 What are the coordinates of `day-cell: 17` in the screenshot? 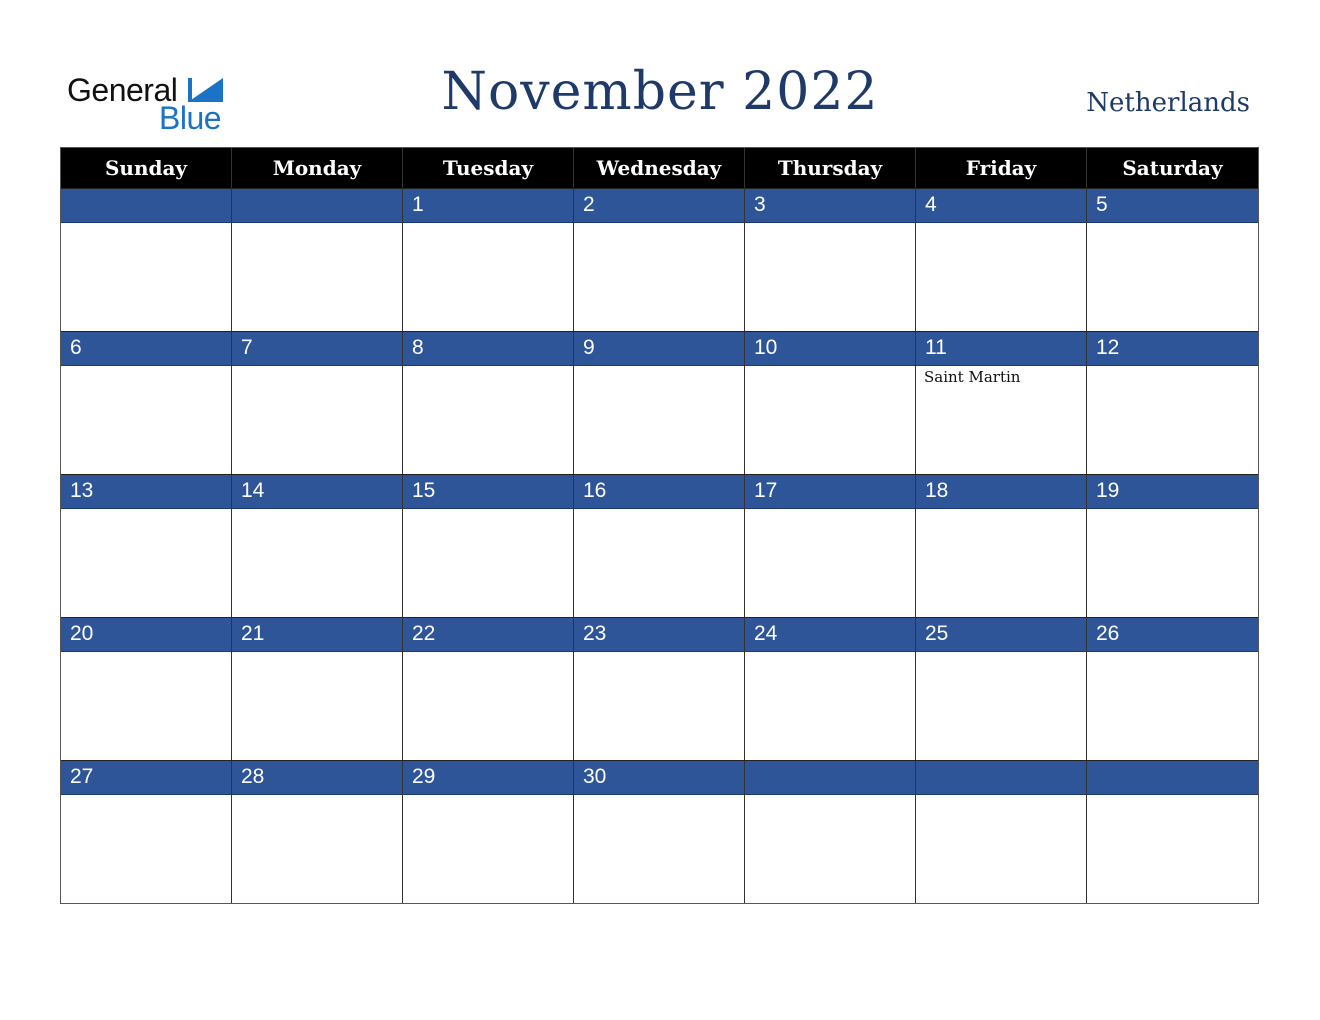 It's located at (830, 546).